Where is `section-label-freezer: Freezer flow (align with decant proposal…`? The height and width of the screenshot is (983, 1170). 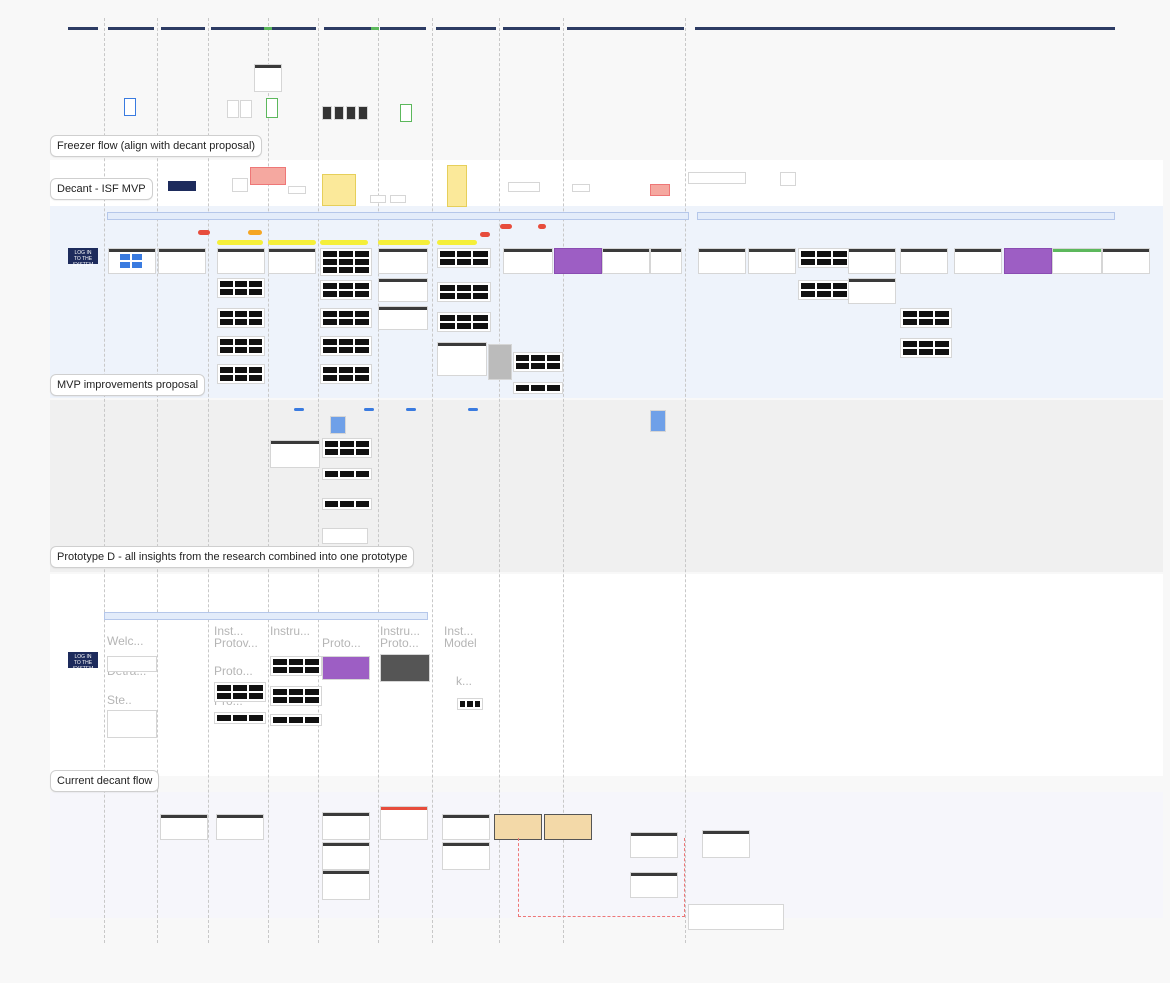 section-label-freezer: Freezer flow (align with decant proposal… is located at coordinates (156, 146).